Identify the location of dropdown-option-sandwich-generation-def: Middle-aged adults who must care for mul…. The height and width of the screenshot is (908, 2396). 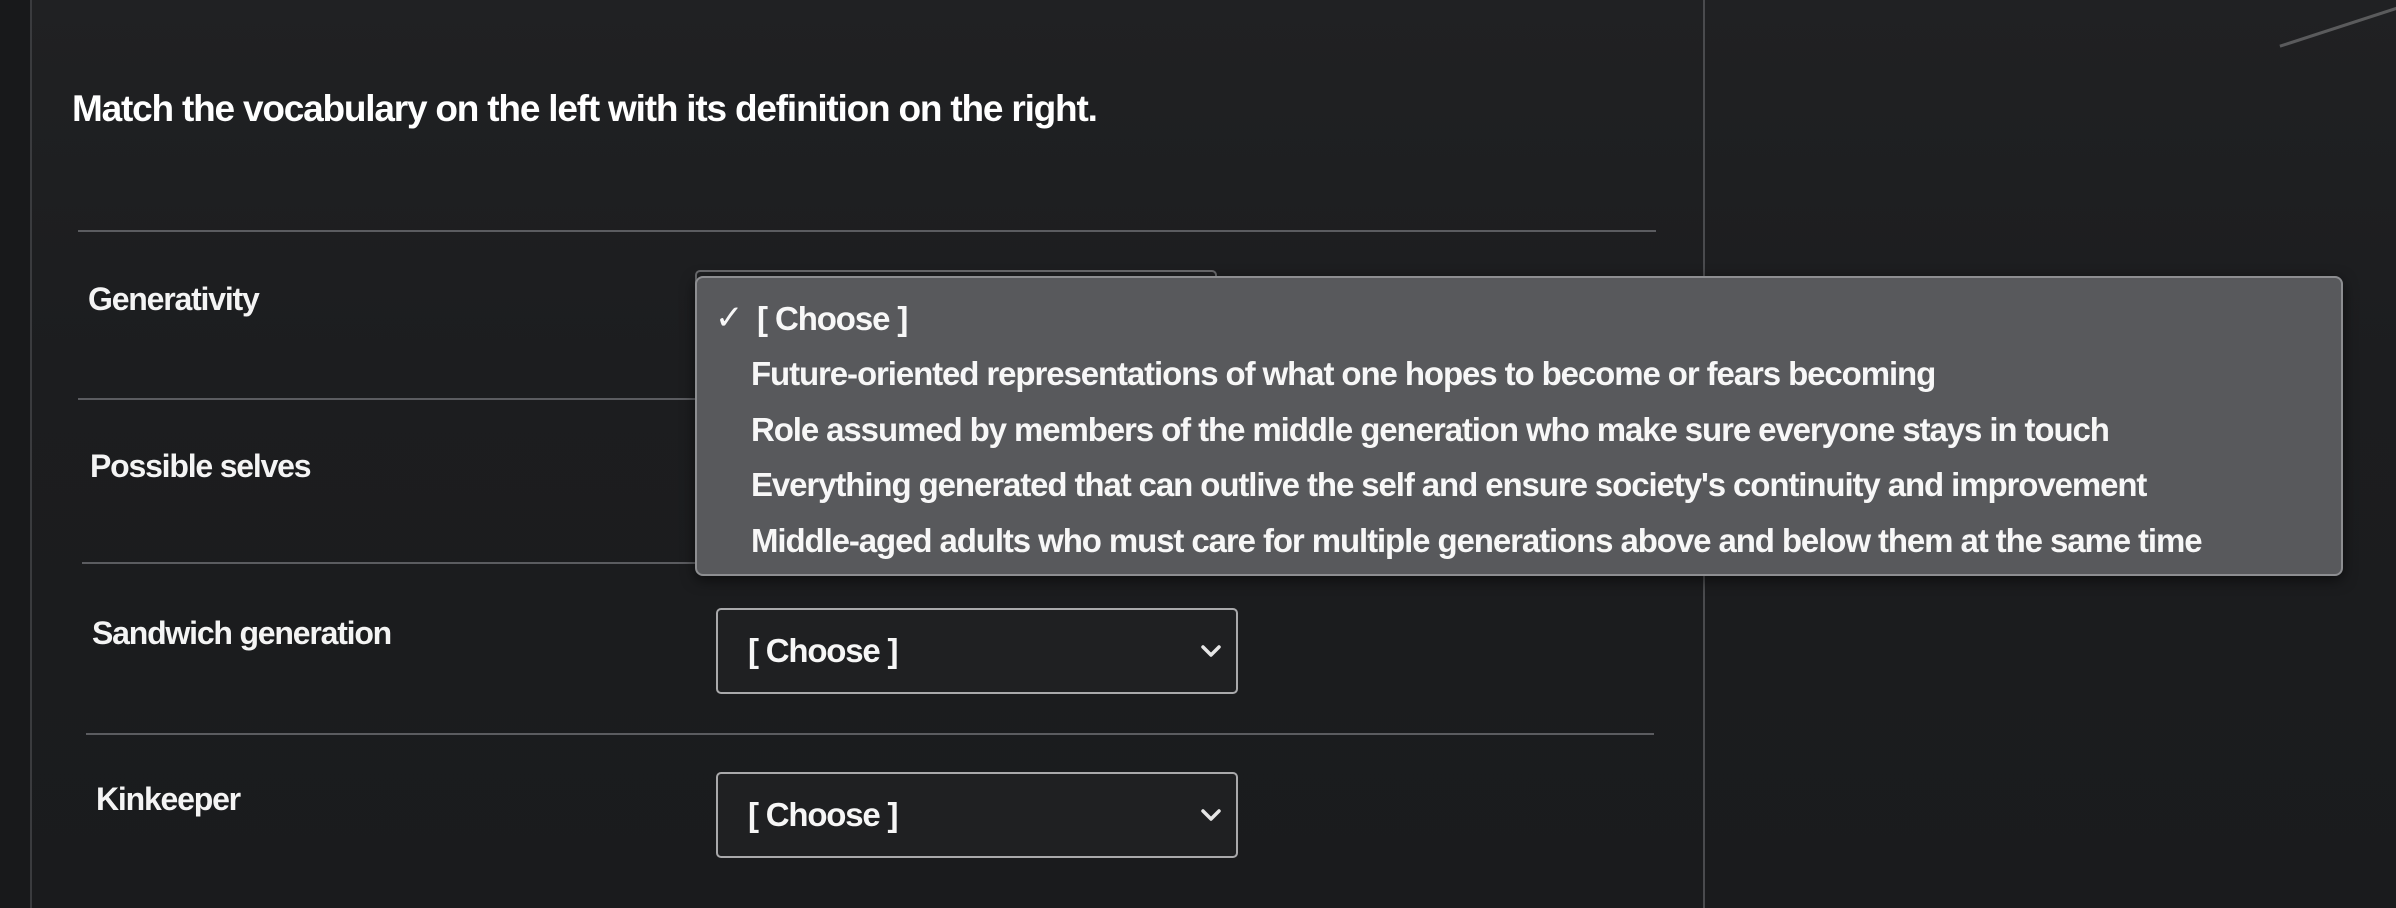
(1477, 541).